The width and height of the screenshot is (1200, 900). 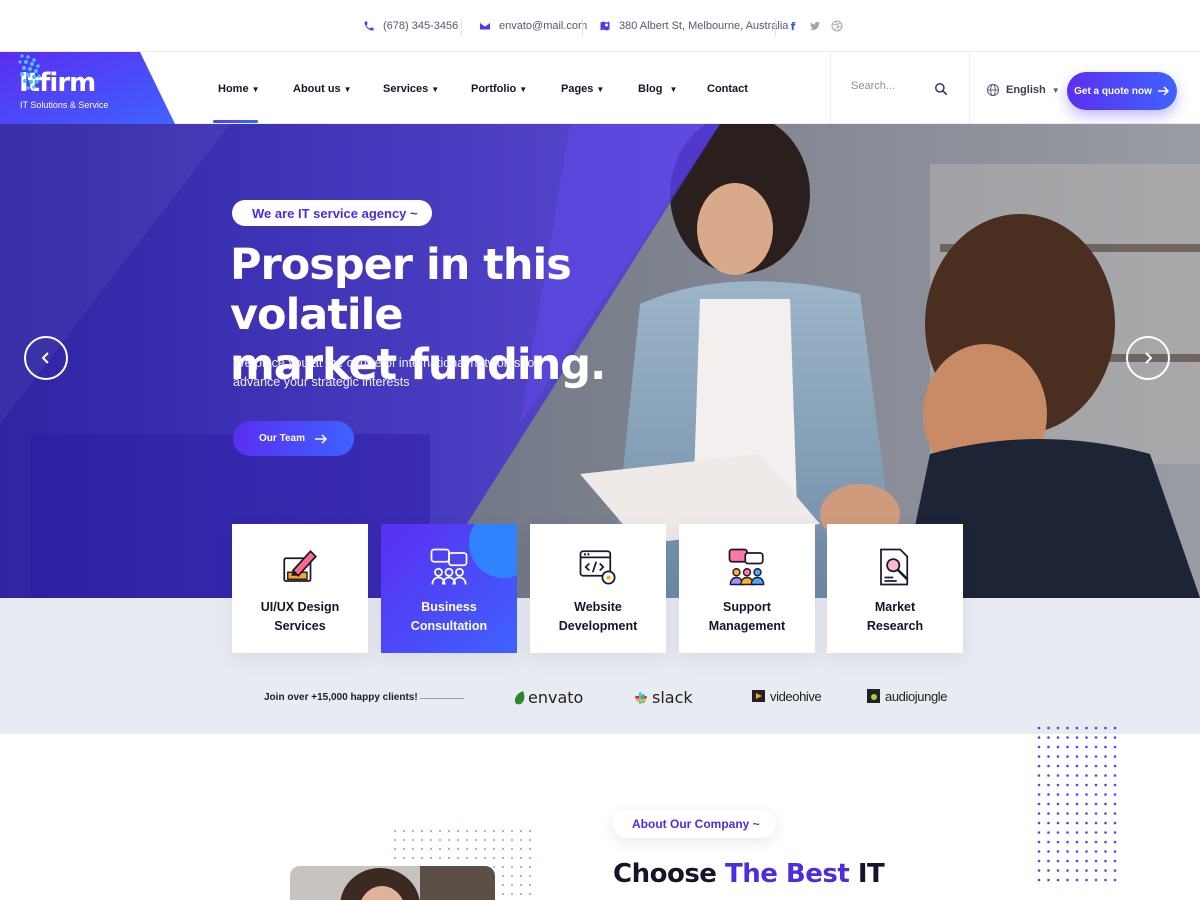 I want to click on search-box, so click(x=900, y=88).